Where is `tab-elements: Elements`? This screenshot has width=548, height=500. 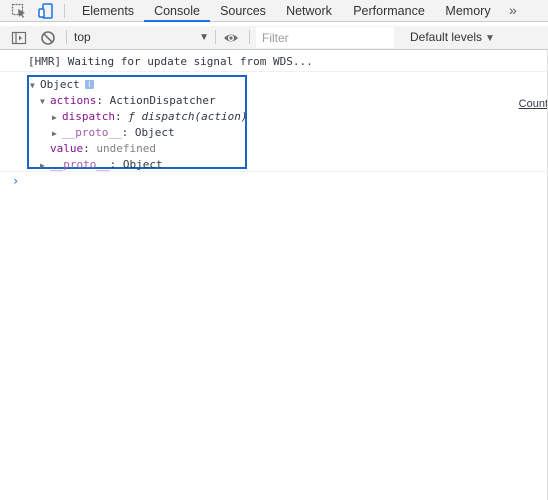 tab-elements: Elements is located at coordinates (108, 11).